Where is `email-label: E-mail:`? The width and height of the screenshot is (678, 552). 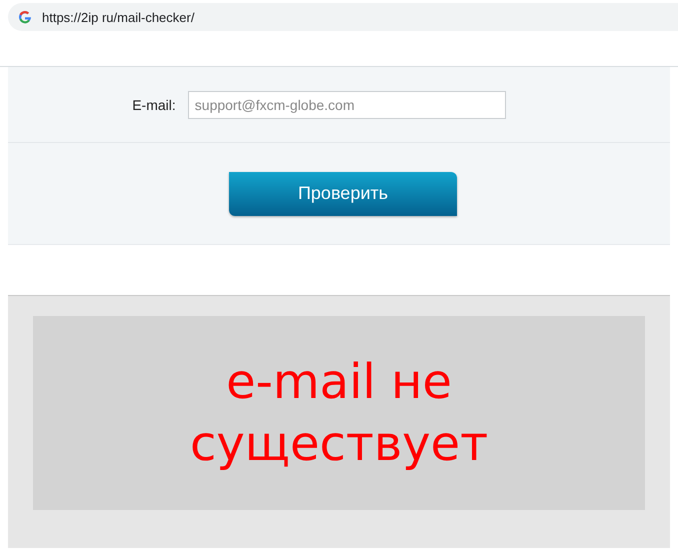 email-label: E-mail: is located at coordinates (154, 104).